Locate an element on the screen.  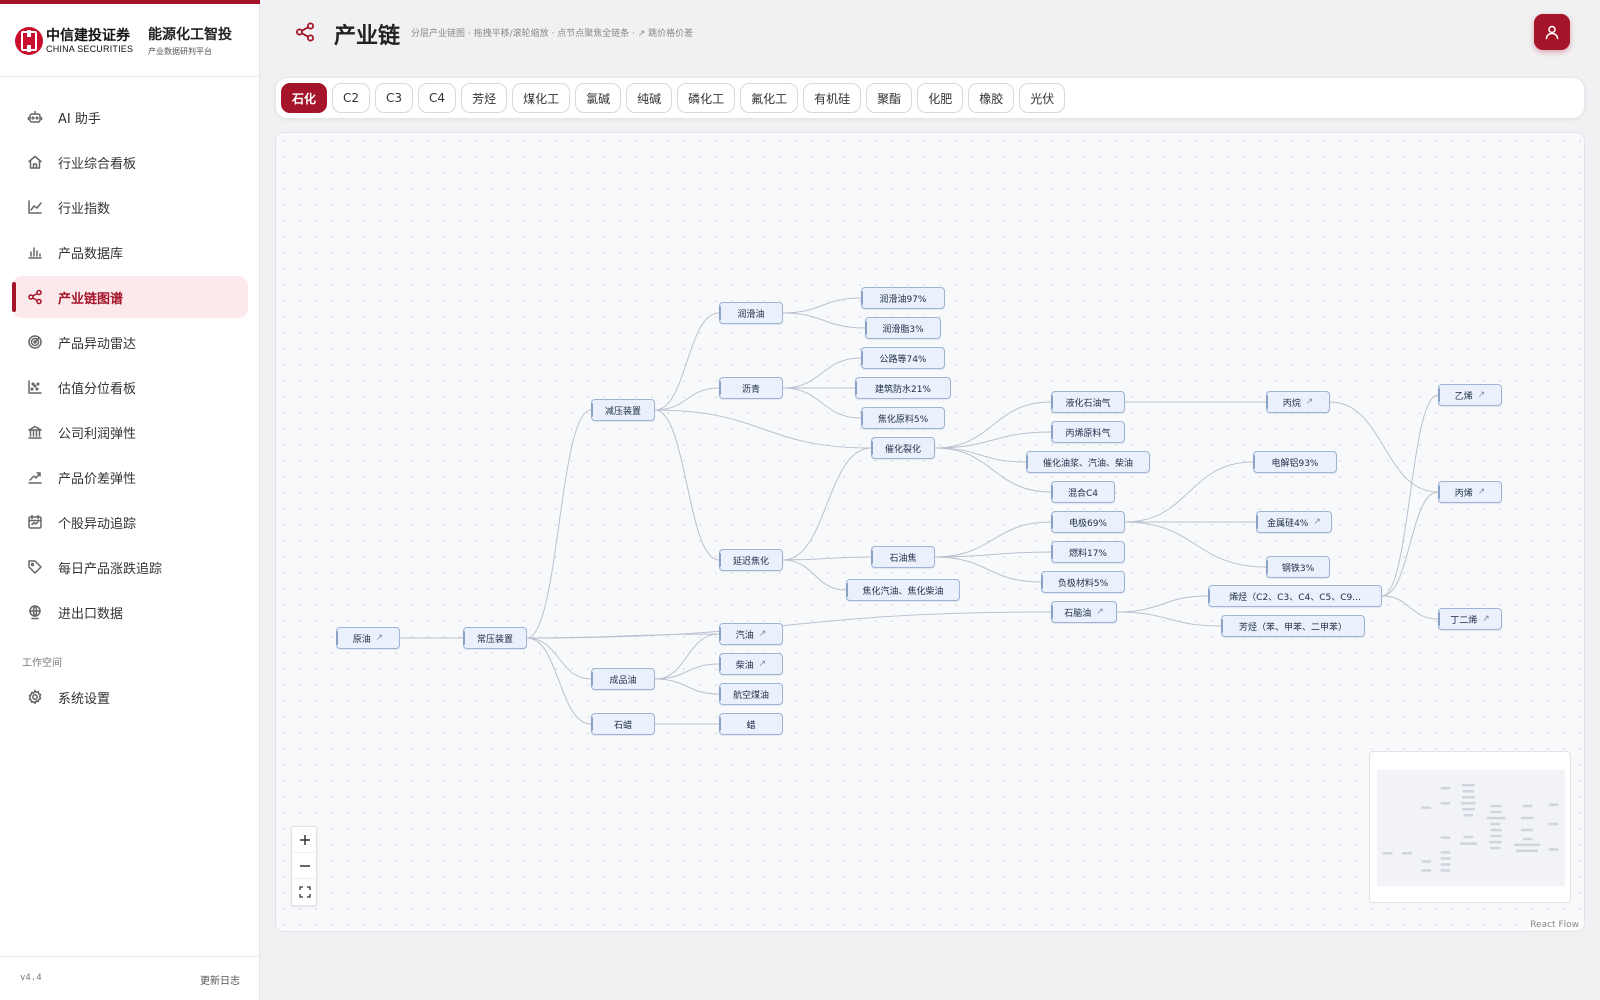
zoom-out-button is located at coordinates (305, 866).